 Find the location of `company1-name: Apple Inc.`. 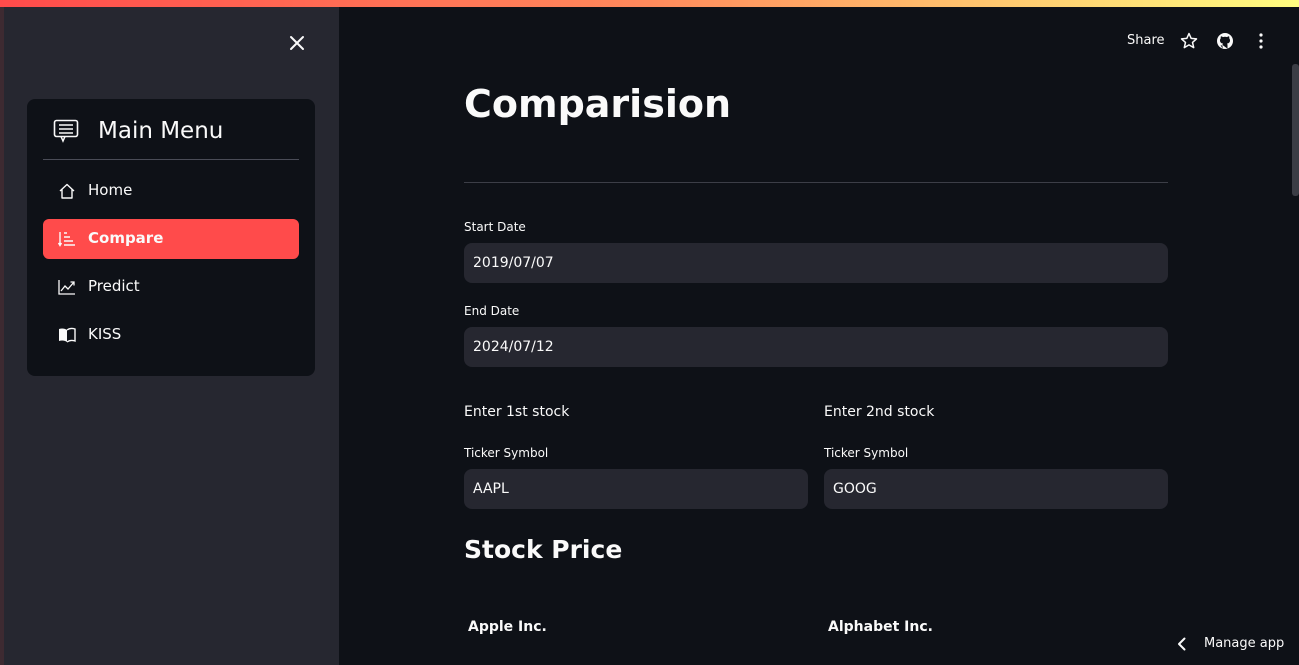

company1-name: Apple Inc. is located at coordinates (507, 627).